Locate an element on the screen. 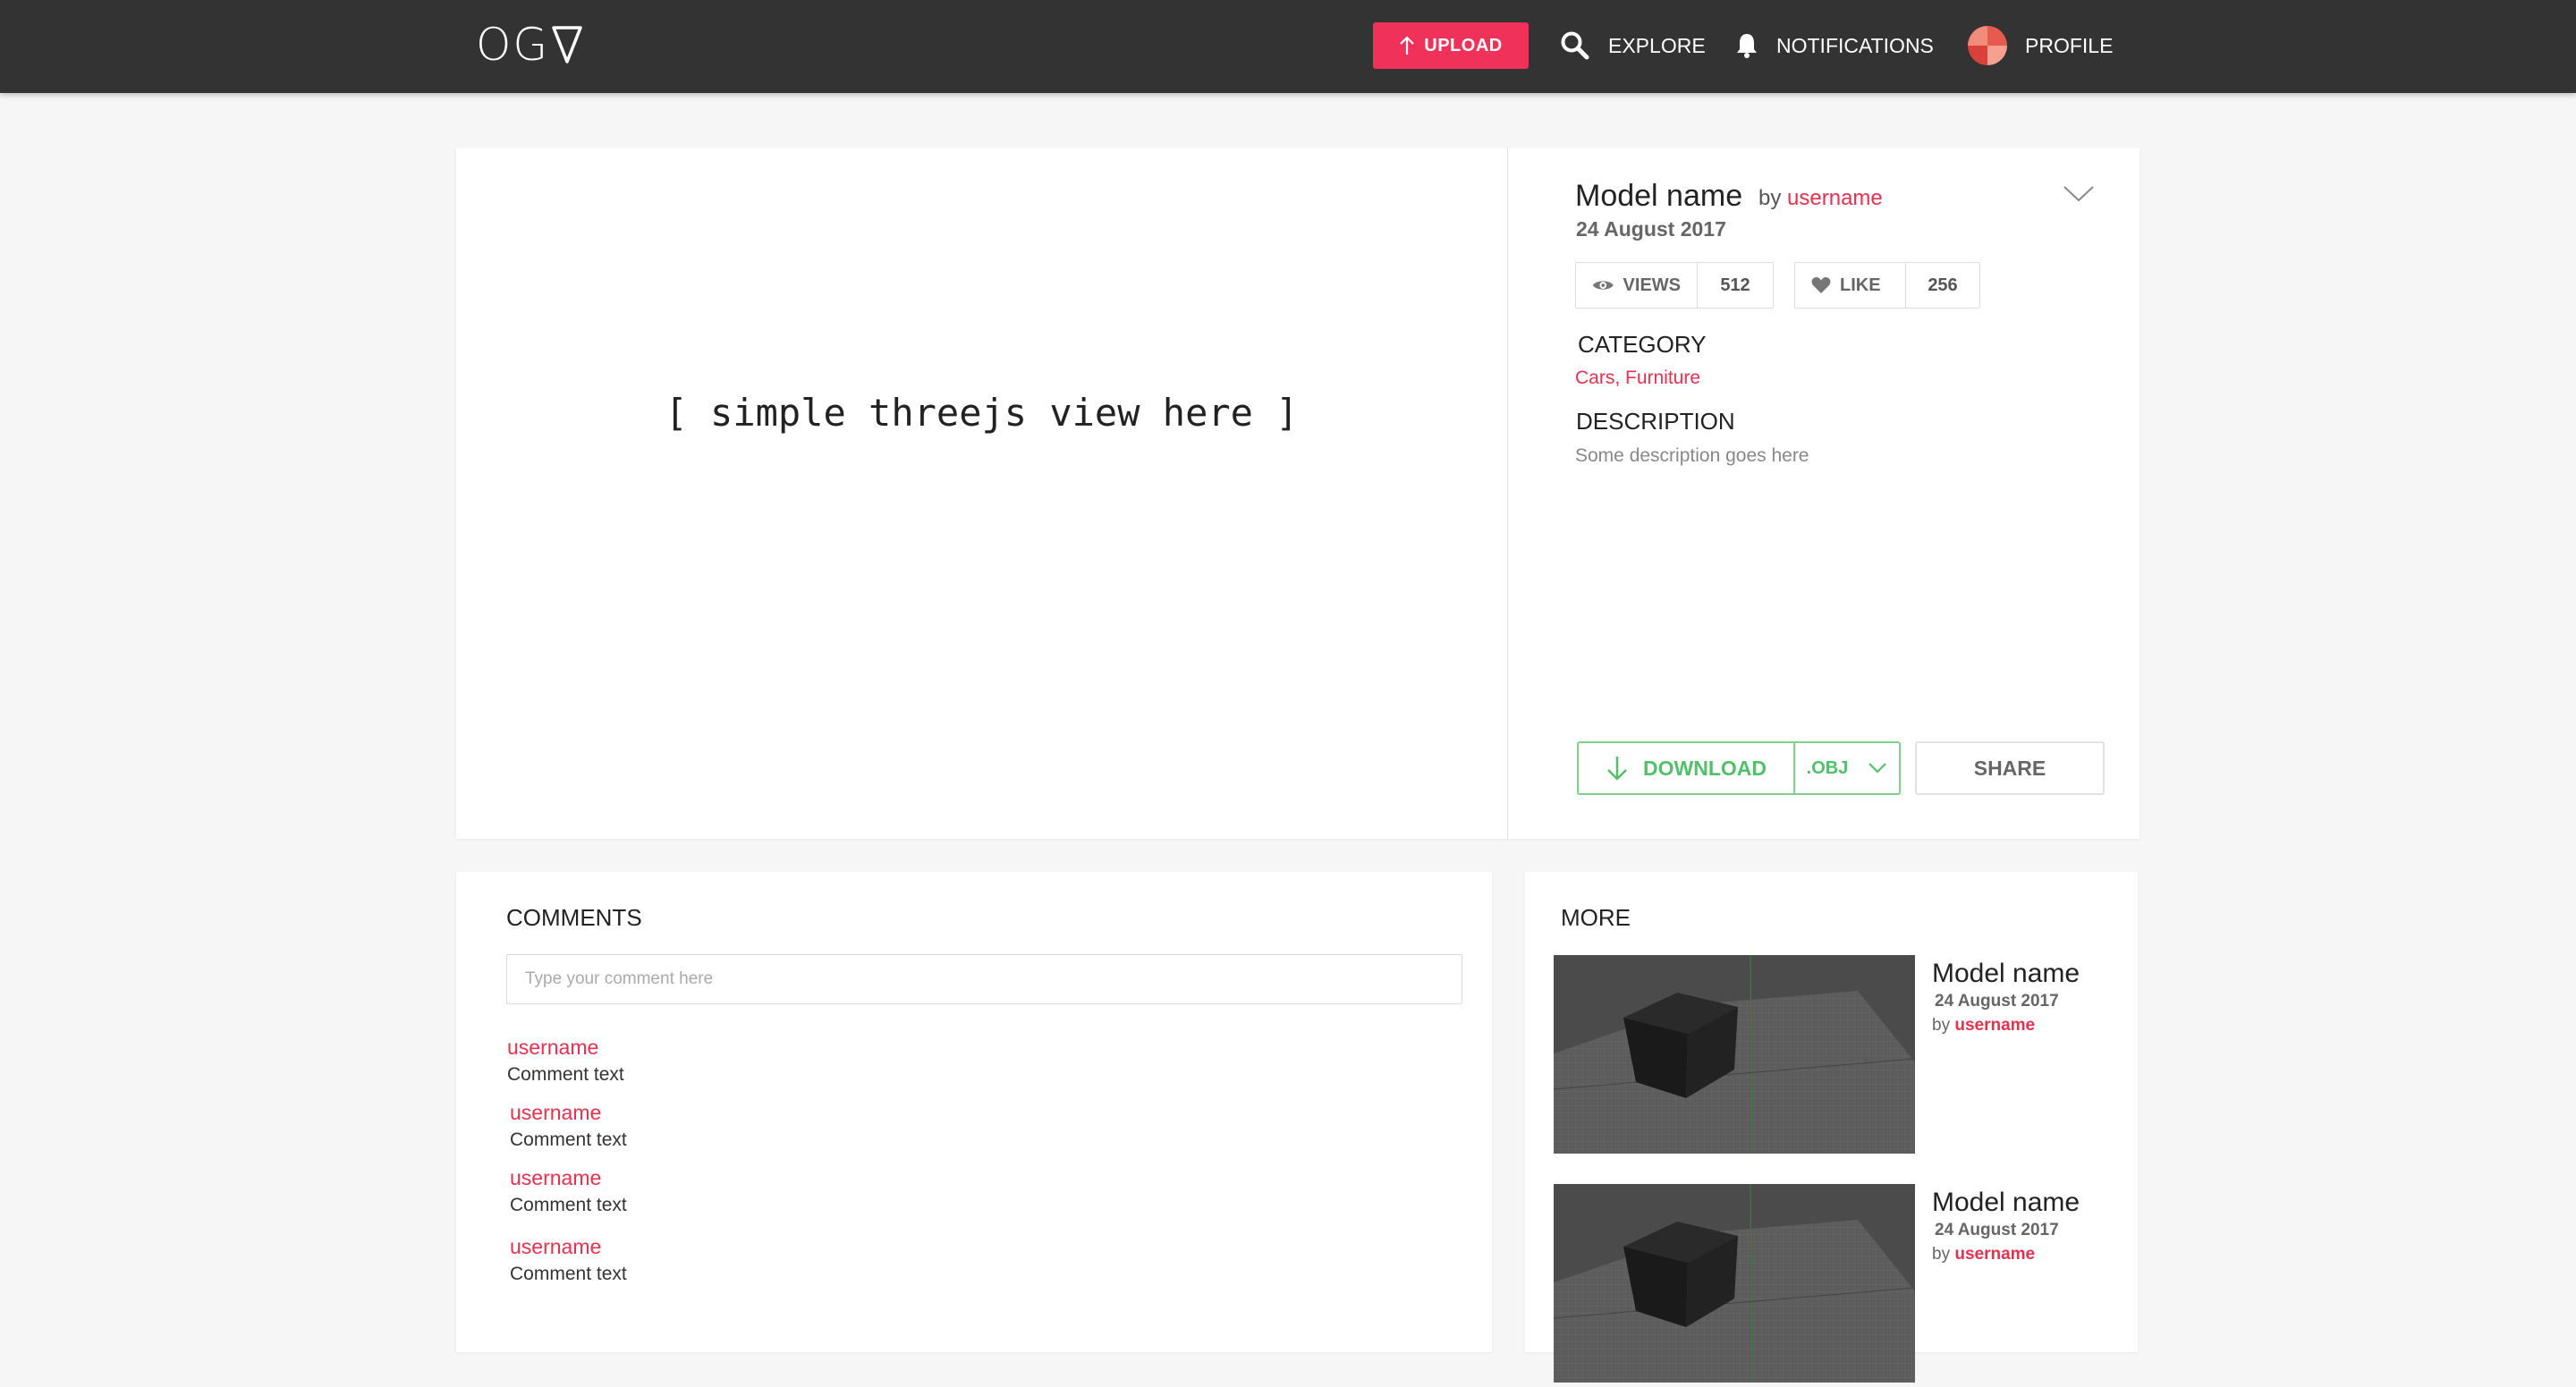  like-label-box: LIKE is located at coordinates (1850, 285).